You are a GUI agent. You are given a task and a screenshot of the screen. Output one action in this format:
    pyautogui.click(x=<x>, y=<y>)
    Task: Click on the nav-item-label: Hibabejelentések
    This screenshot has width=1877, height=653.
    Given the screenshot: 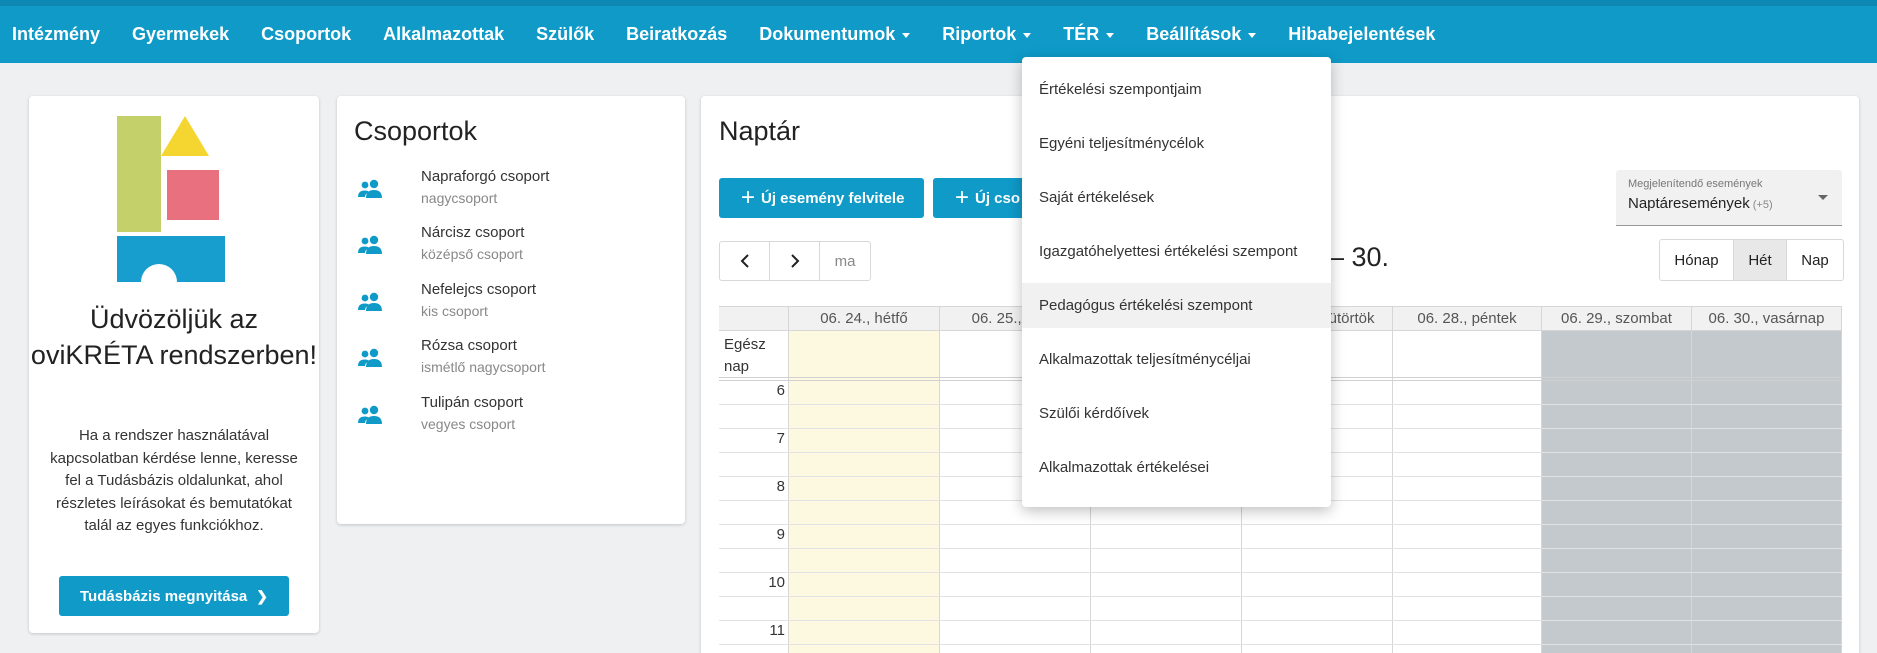 What is the action you would take?
    pyautogui.click(x=1362, y=34)
    